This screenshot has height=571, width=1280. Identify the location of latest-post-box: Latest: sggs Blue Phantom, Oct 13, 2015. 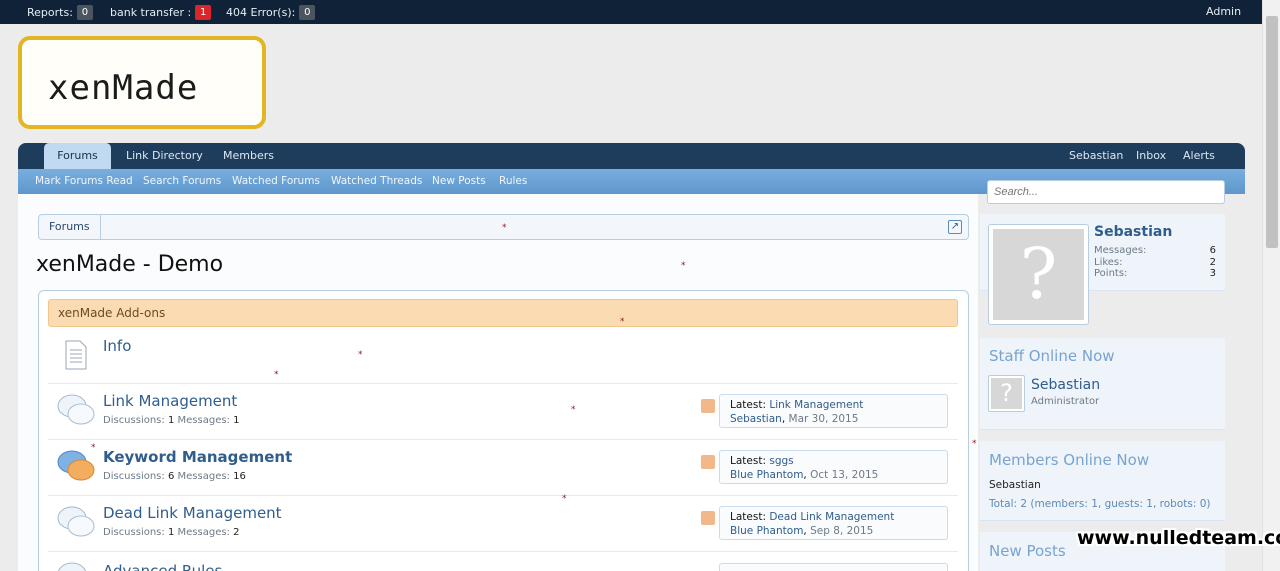
(833, 467).